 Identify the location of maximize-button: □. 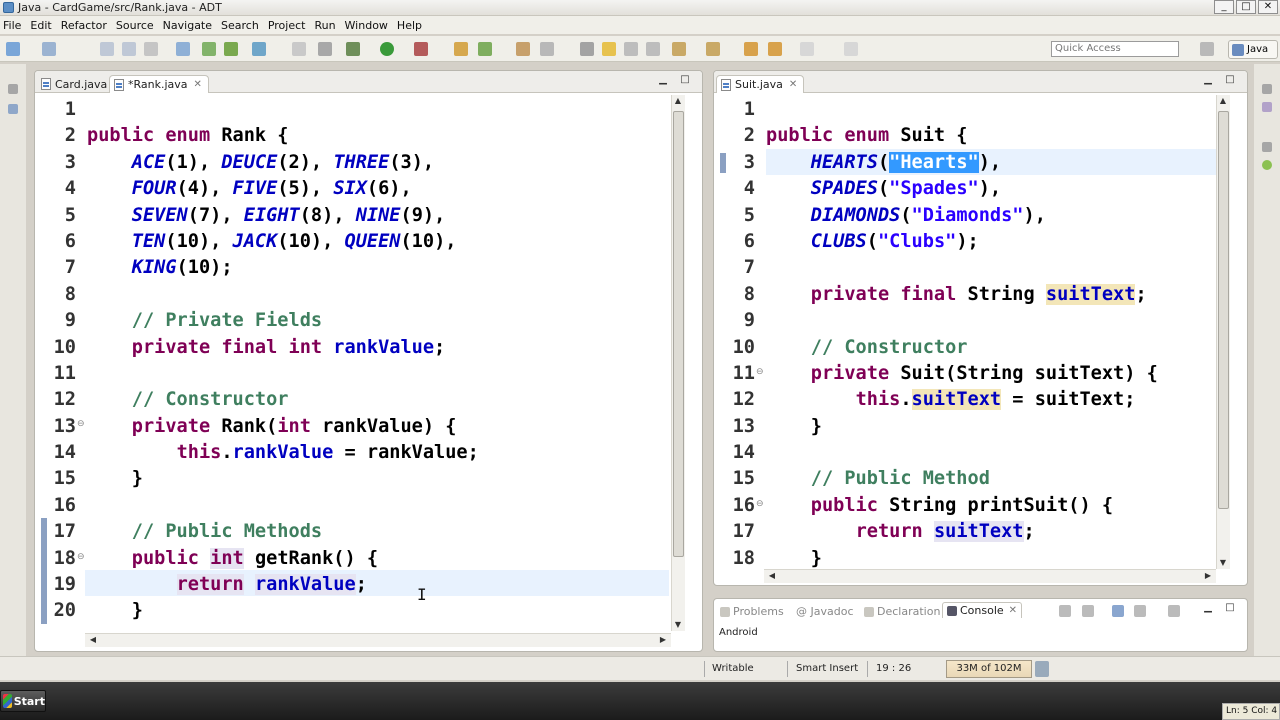
(1246, 7).